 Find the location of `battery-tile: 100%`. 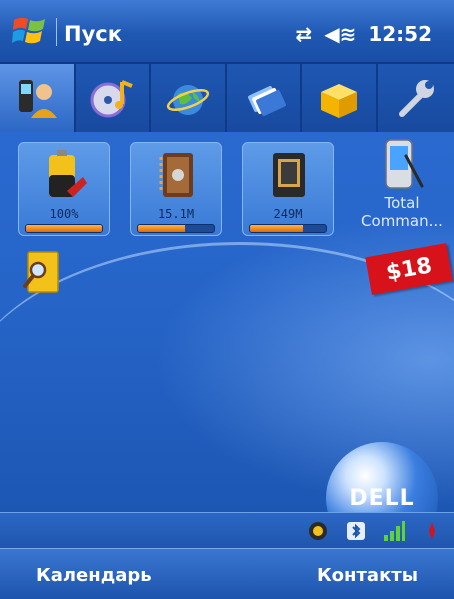

battery-tile: 100% is located at coordinates (64, 189).